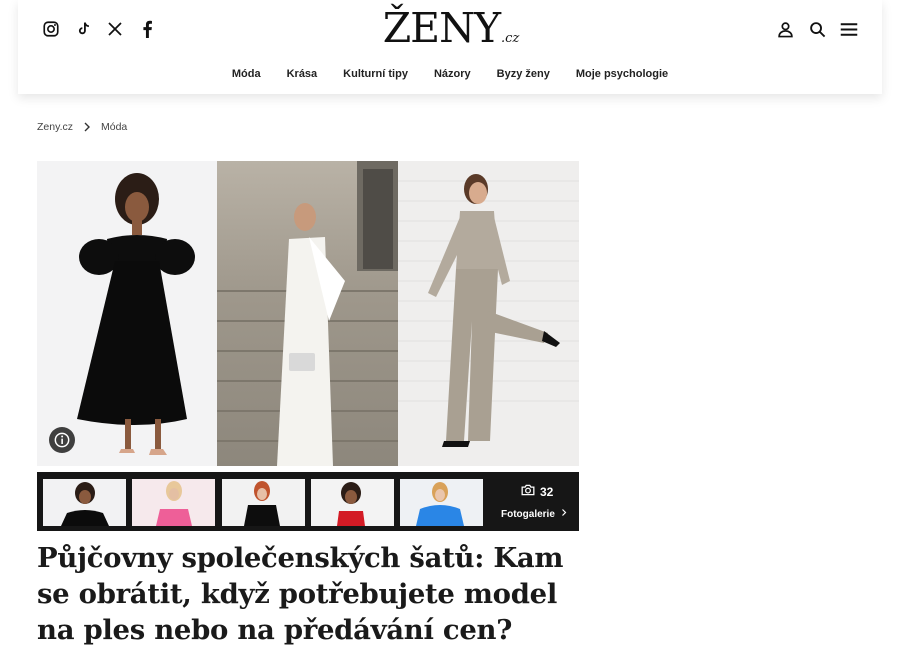 The image size is (904, 645). I want to click on breadcrumb: Zeny.cz Móda, so click(82, 127).